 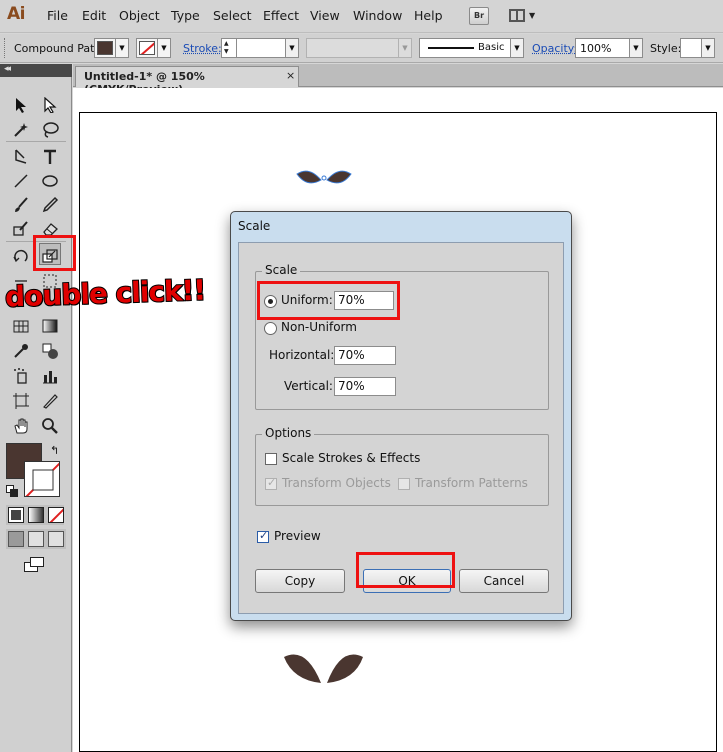 What do you see at coordinates (359, 48) in the screenshot?
I see `variable-width-profile-dropdown: ▼` at bounding box center [359, 48].